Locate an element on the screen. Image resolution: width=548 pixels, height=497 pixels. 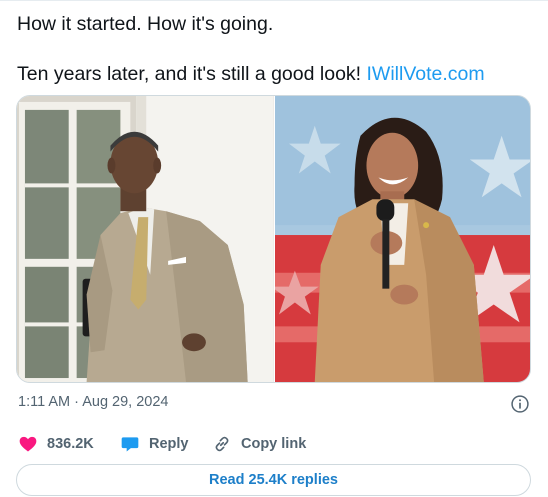
tweet-timestamp: 1:11 AM · Aug 29, 2024 is located at coordinates (93, 402).